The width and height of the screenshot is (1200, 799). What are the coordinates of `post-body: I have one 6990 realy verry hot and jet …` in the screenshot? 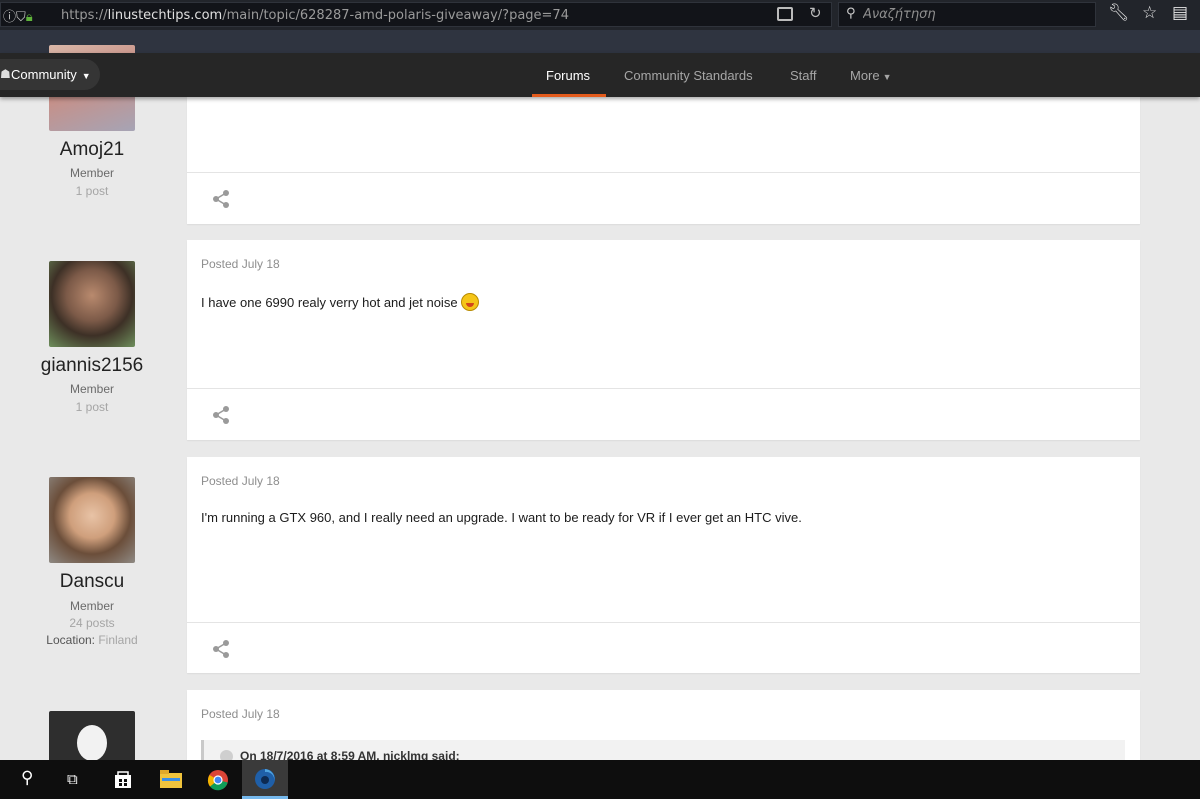 It's located at (340, 302).